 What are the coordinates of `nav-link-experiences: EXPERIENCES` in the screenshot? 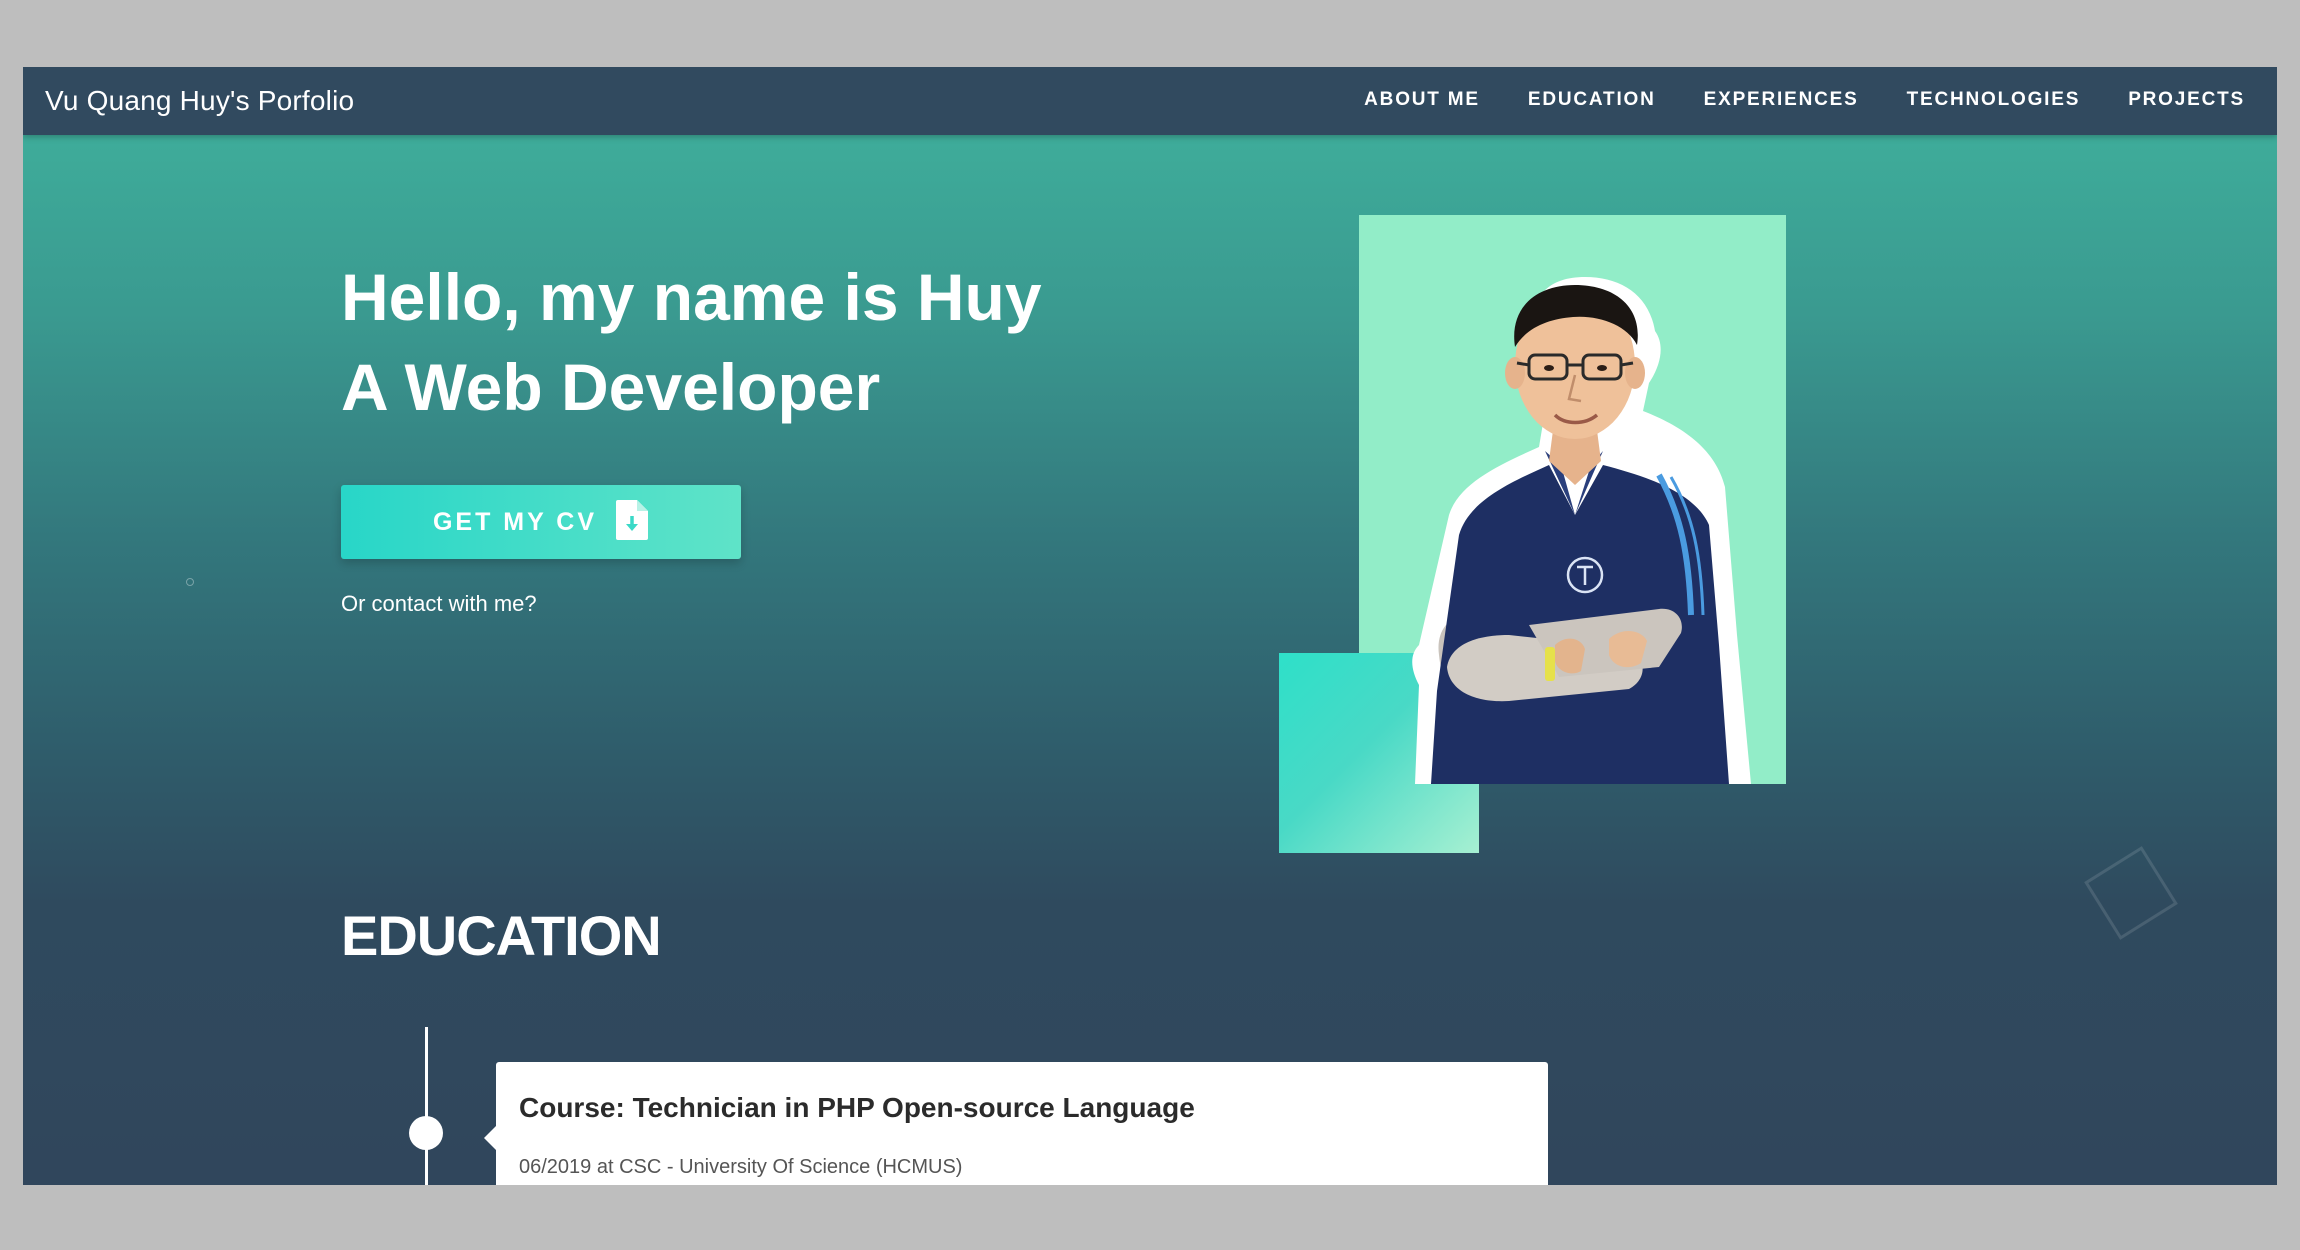 It's located at (1781, 100).